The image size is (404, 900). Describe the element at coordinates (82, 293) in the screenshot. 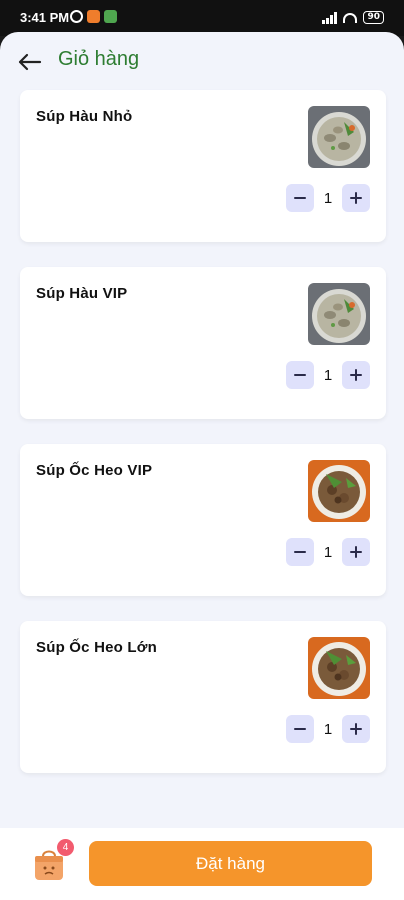

I see `item-name: Súp Hàu VIP` at that location.